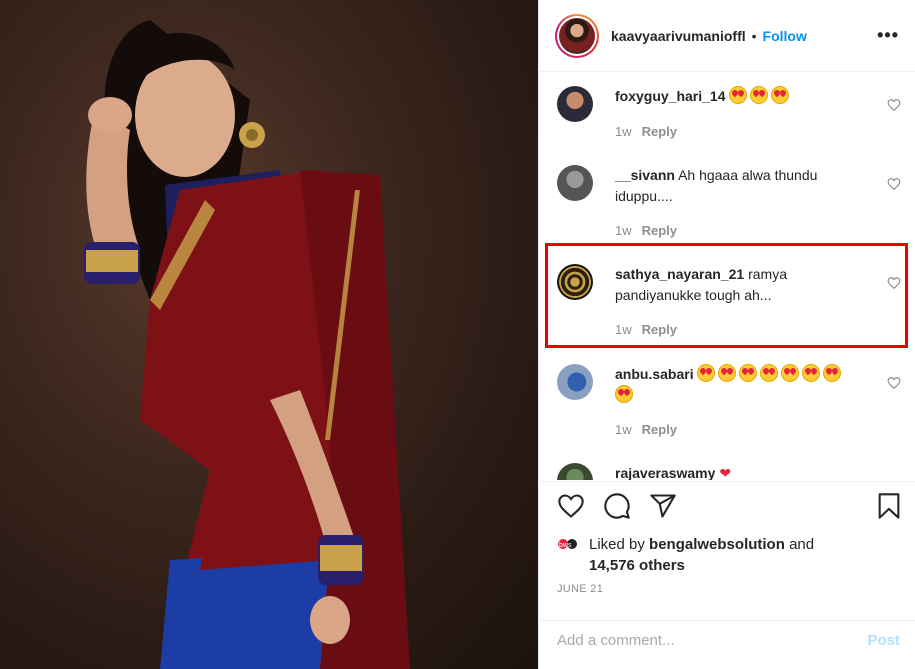 This screenshot has width=915, height=669. I want to click on post-header: kaavyaarivumanioffl • Follow •••, so click(727, 36).